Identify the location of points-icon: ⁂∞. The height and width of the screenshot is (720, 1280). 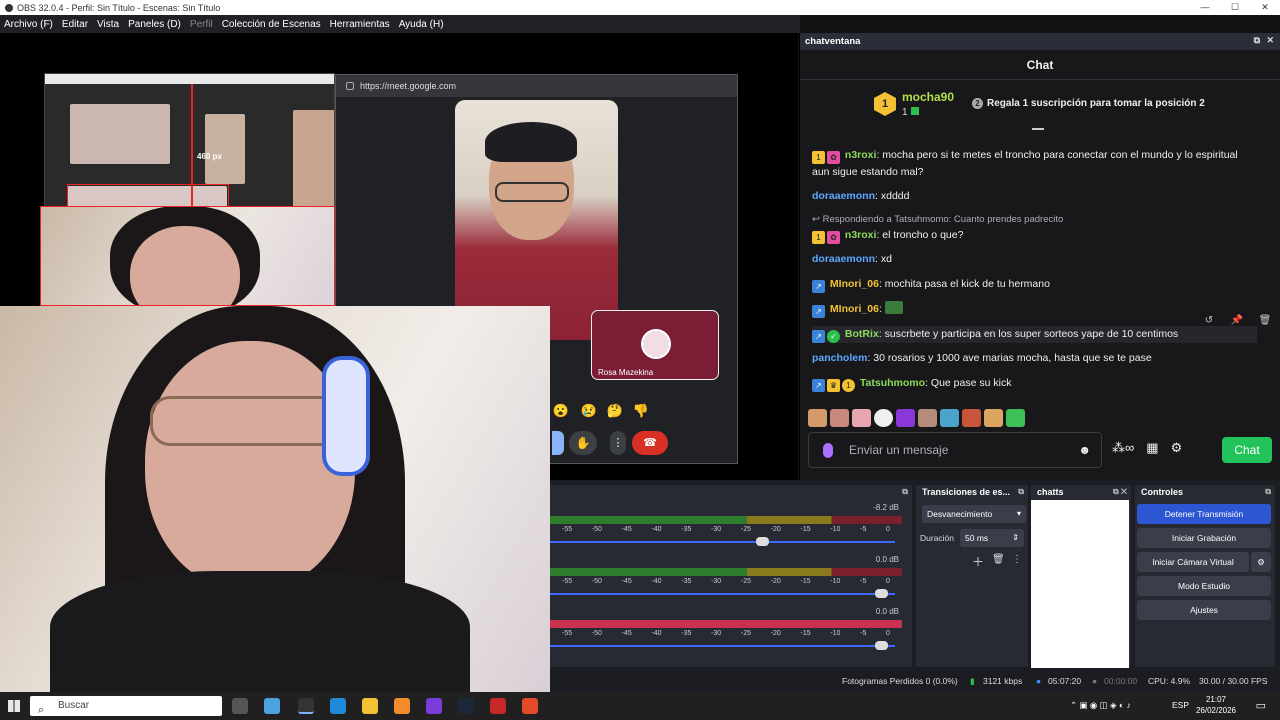
(1123, 448).